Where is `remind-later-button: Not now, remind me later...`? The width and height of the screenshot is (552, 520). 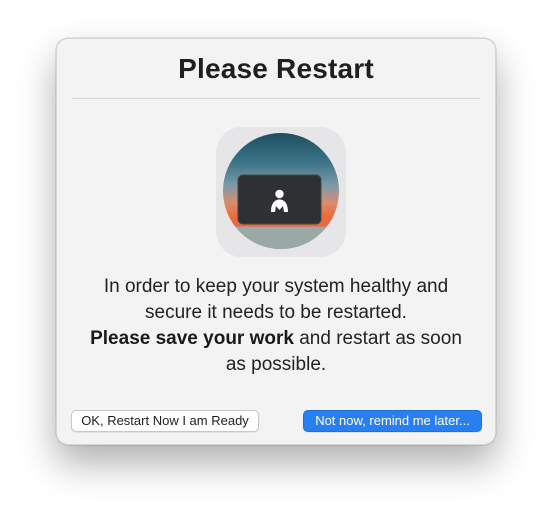 remind-later-button: Not now, remind me later... is located at coordinates (392, 421).